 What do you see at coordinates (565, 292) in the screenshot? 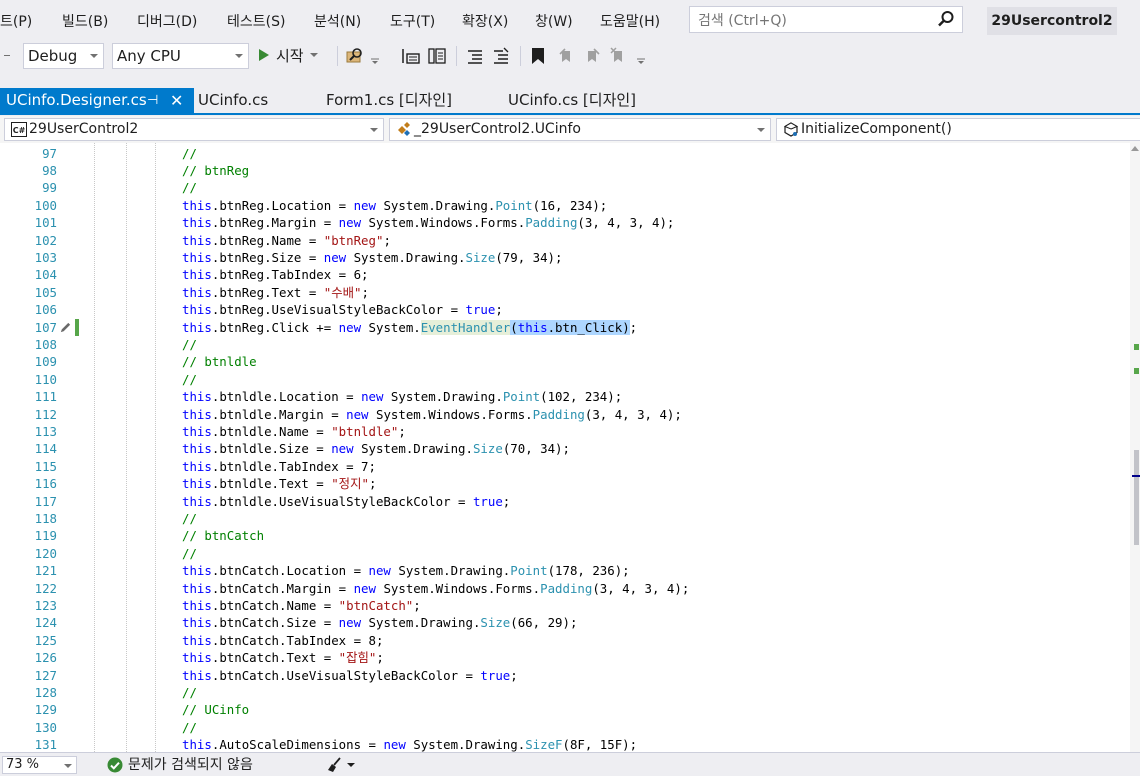
I see `code-line: 105 this.btnReg.Text = "수배";` at bounding box center [565, 292].